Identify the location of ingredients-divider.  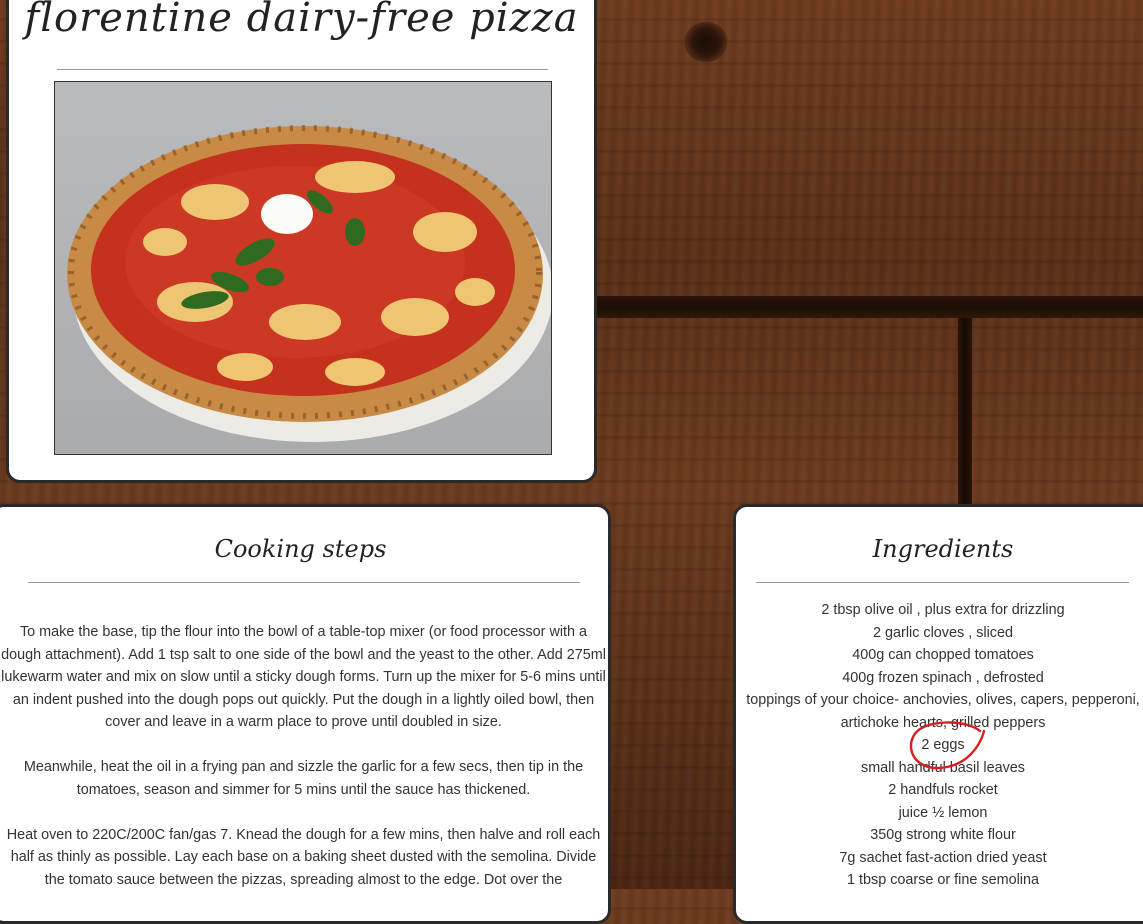
(942, 582).